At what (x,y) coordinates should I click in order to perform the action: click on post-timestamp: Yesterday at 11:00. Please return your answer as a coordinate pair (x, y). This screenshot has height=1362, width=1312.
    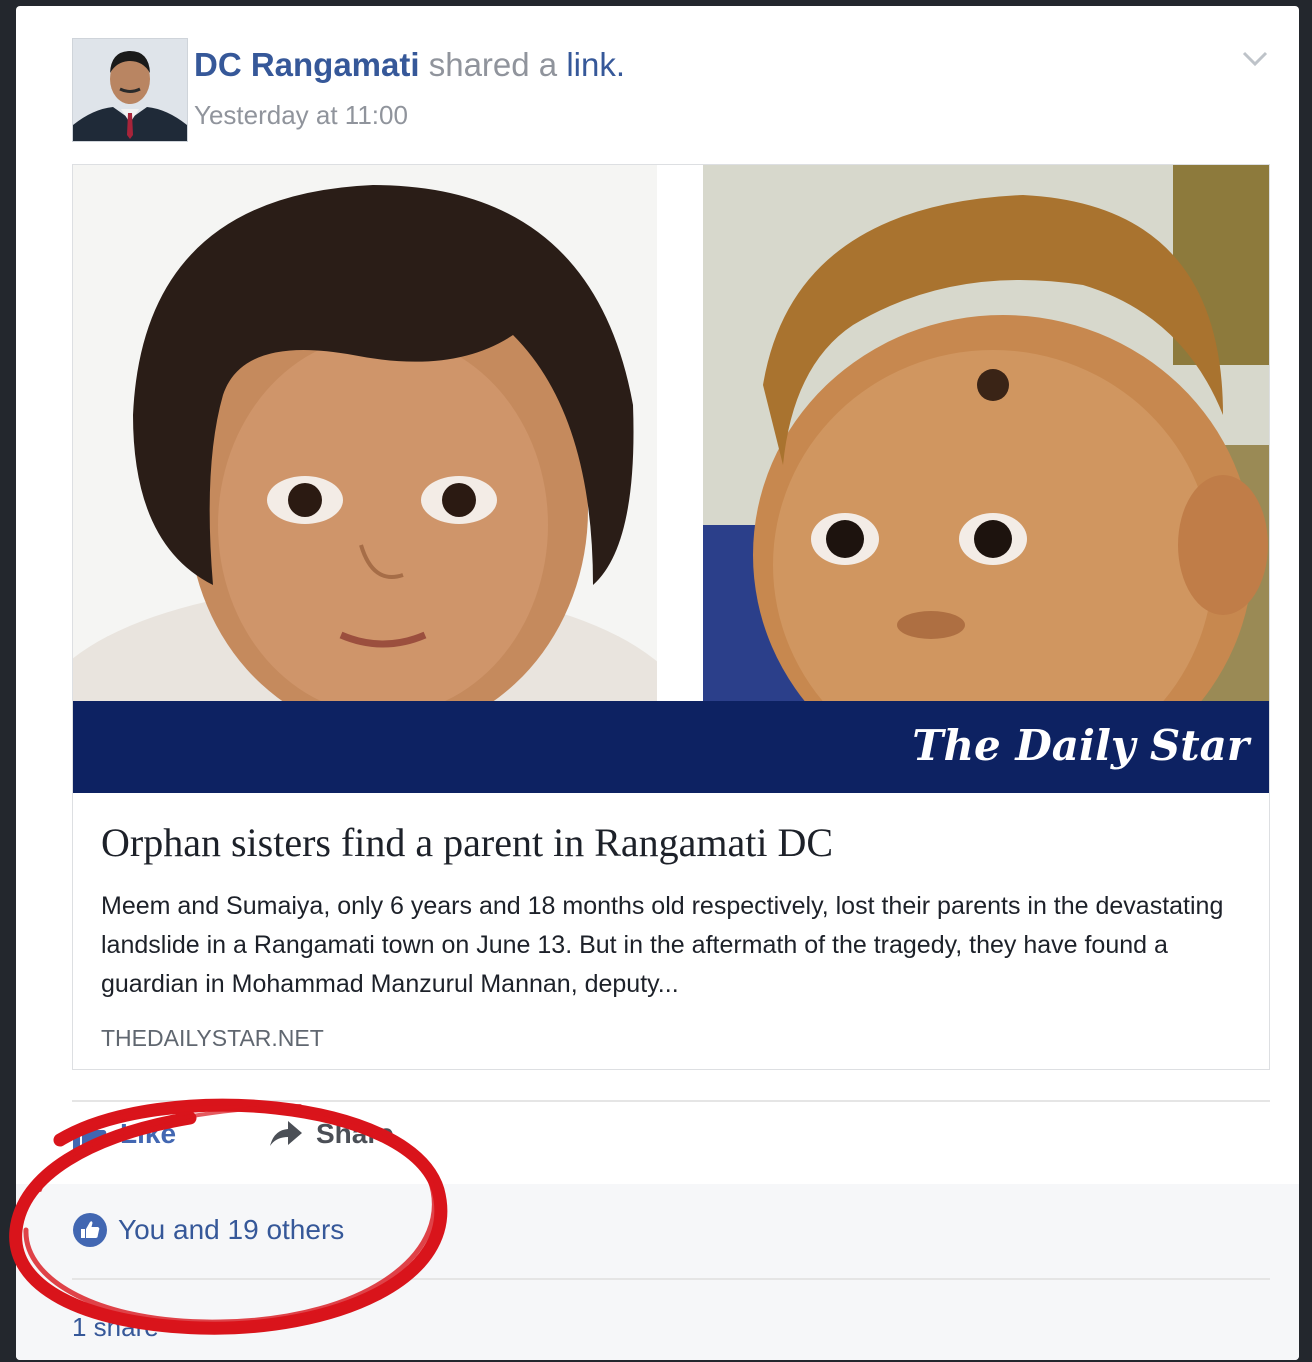
    Looking at the image, I should click on (301, 115).